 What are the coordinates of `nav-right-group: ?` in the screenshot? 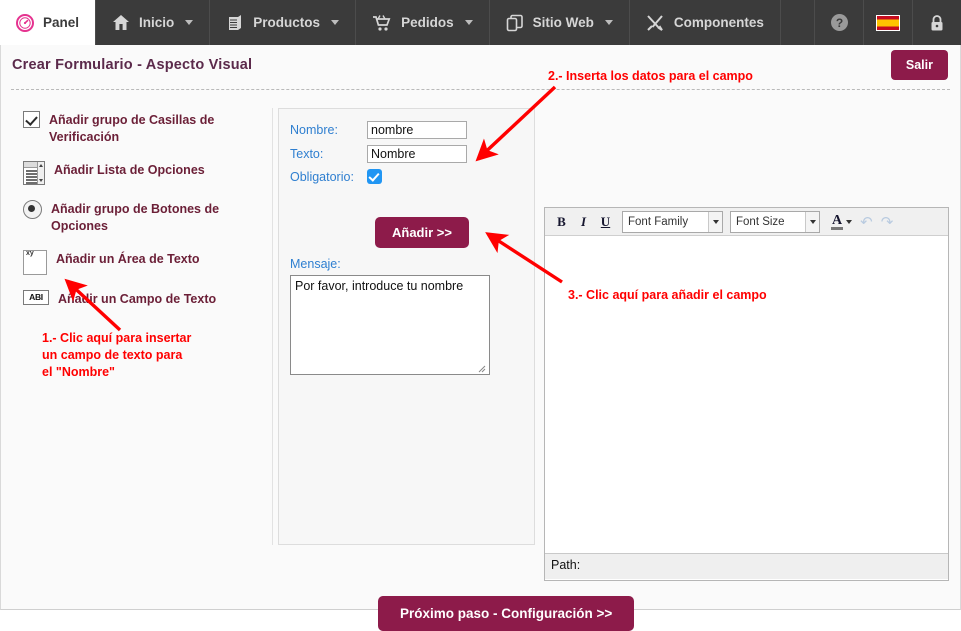 It's located at (888, 22).